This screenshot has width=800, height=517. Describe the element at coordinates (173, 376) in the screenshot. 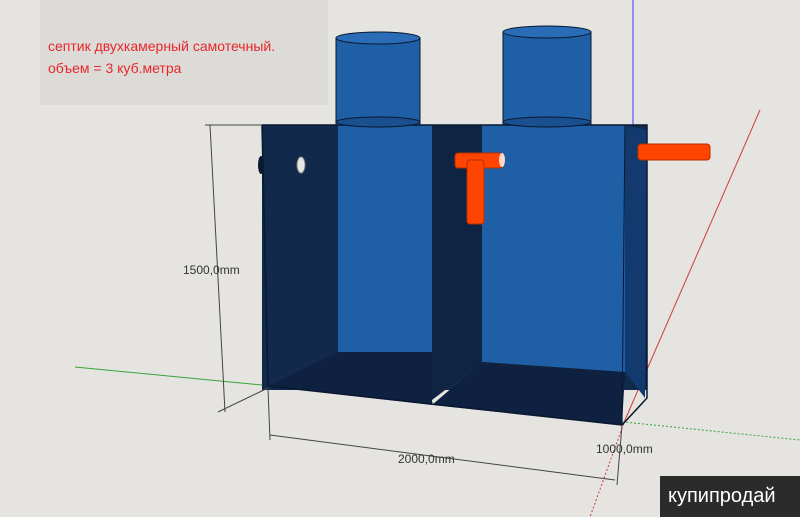

I see `green-axis` at that location.